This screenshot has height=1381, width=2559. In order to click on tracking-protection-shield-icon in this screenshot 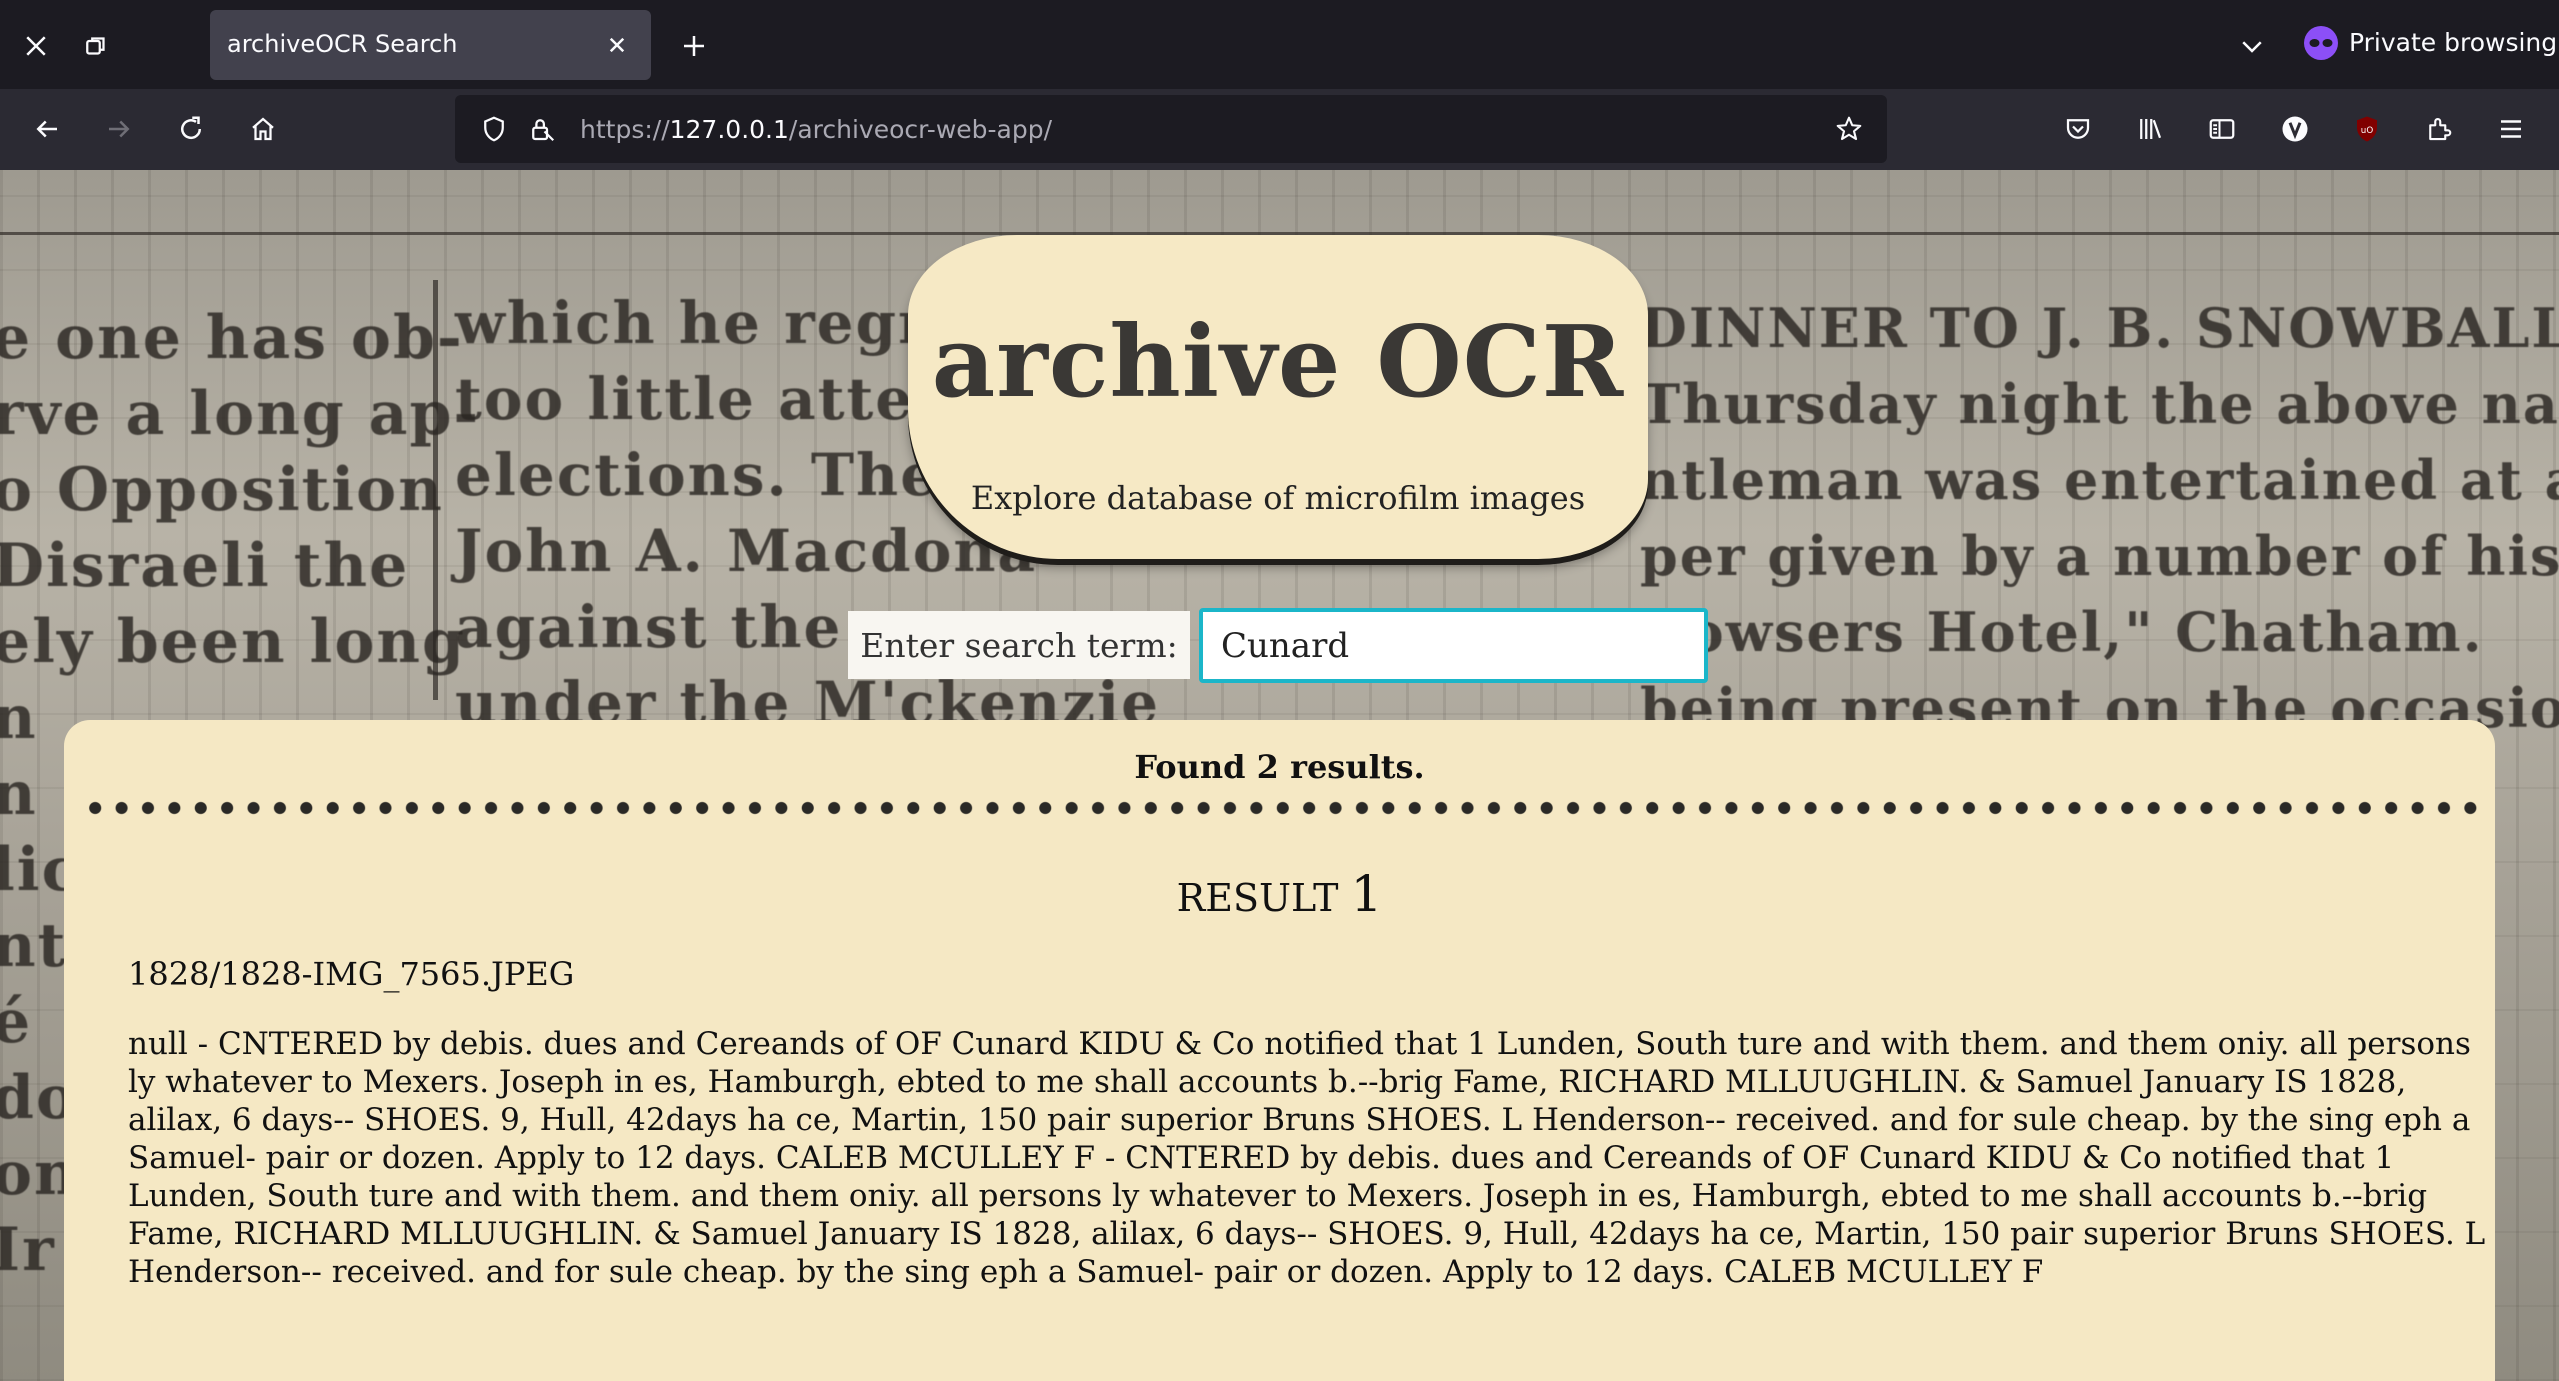, I will do `click(494, 129)`.